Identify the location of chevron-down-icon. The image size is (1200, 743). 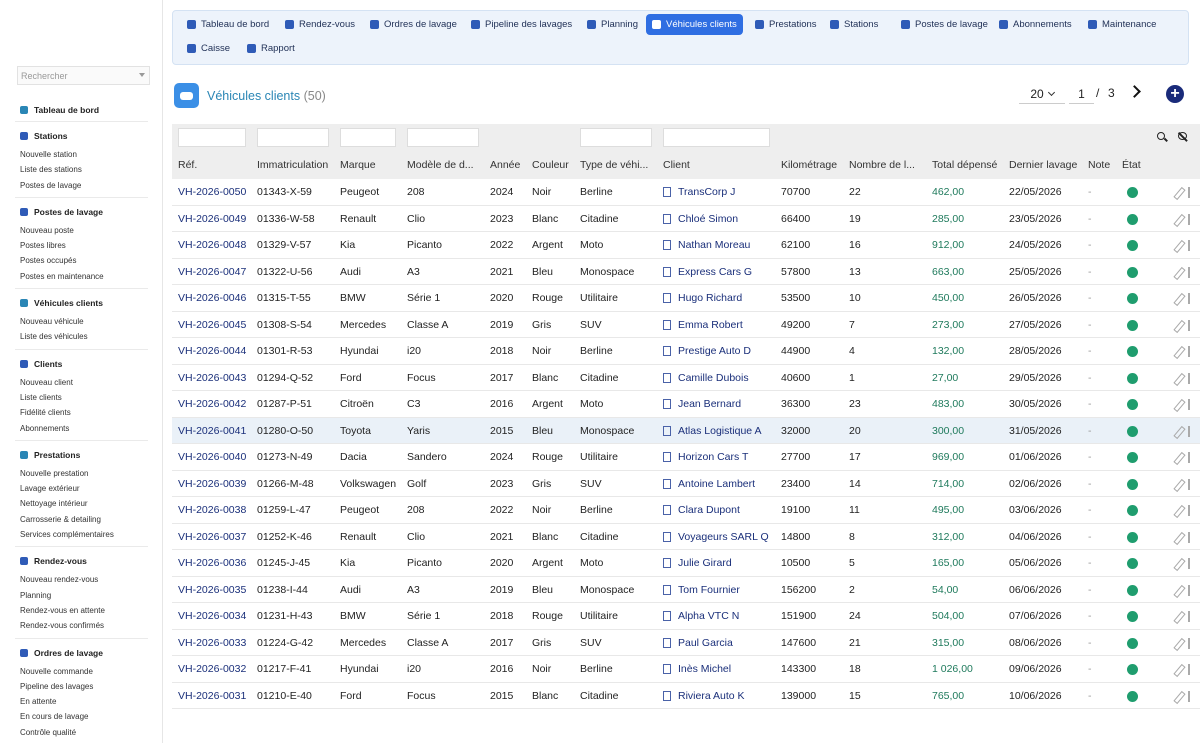
(142, 75).